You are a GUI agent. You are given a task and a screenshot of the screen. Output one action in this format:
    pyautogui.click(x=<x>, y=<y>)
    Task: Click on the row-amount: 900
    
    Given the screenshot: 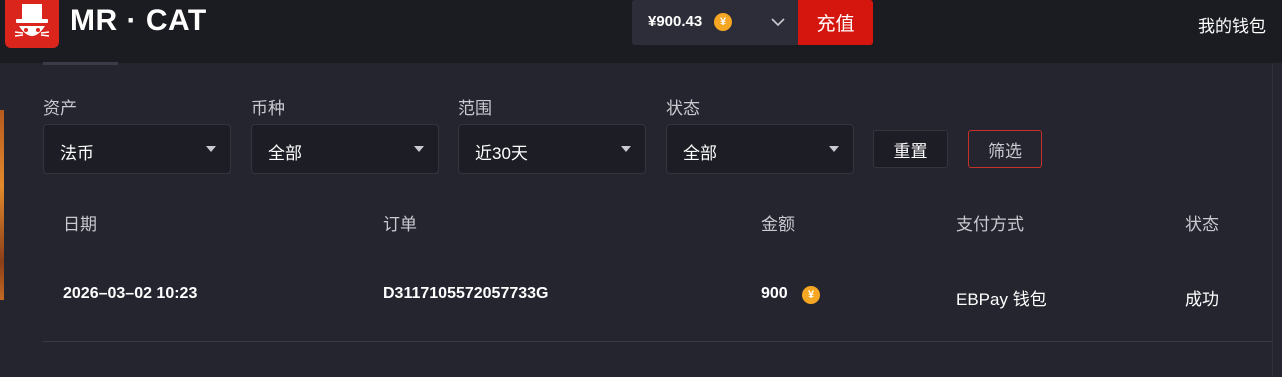 What is the action you would take?
    pyautogui.click(x=774, y=293)
    